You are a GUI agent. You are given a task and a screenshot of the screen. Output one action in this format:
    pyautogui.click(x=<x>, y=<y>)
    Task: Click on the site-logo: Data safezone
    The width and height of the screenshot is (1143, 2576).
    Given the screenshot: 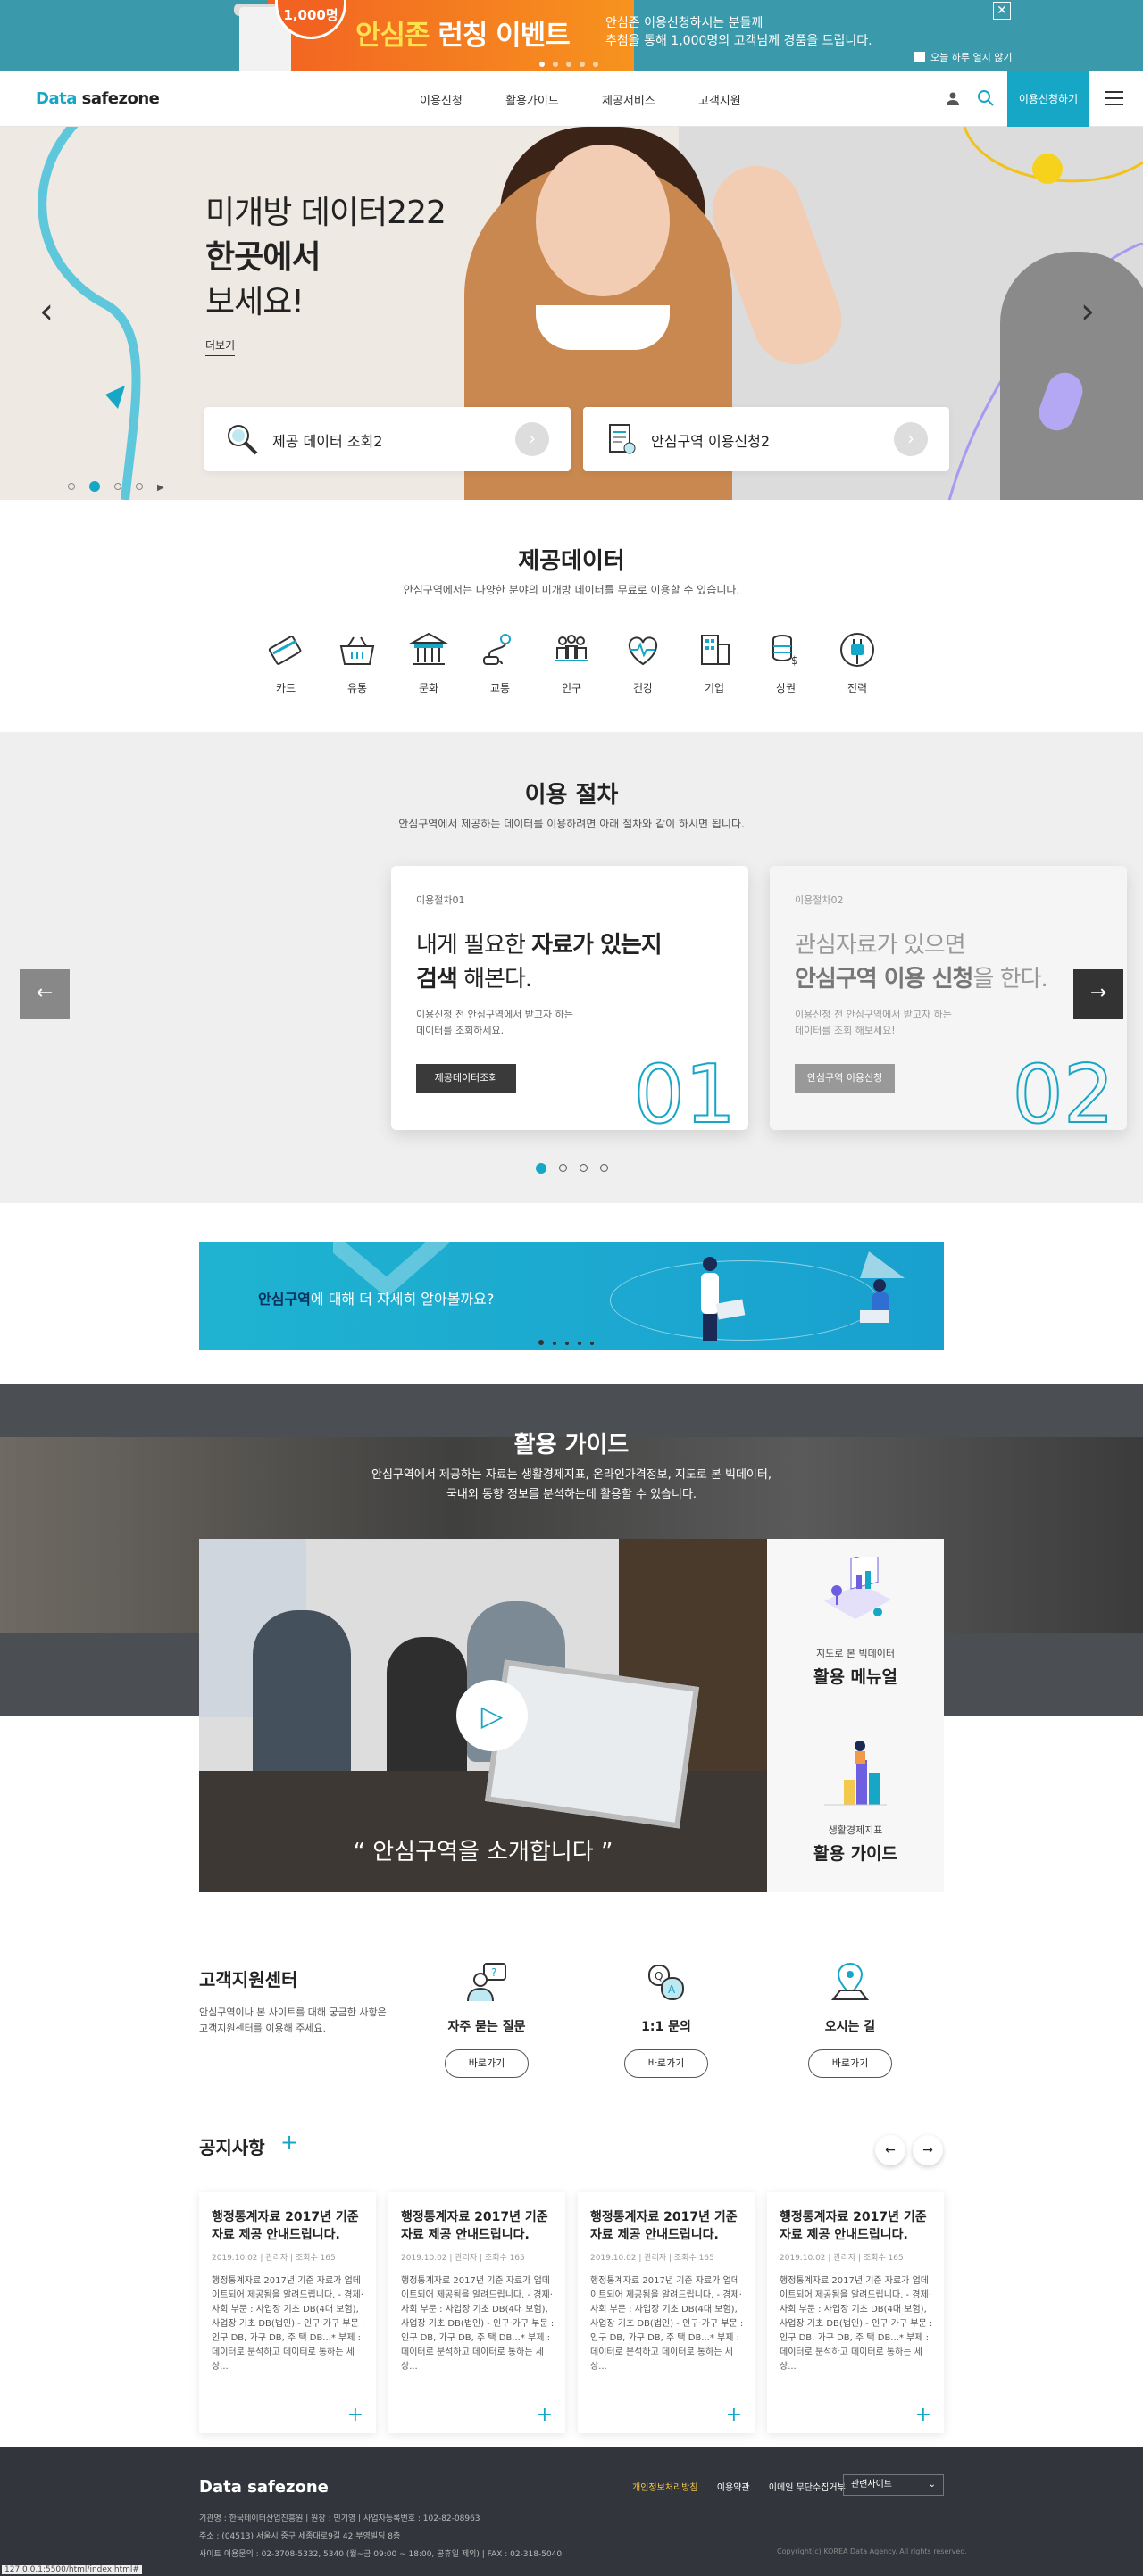 What is the action you would take?
    pyautogui.click(x=98, y=99)
    